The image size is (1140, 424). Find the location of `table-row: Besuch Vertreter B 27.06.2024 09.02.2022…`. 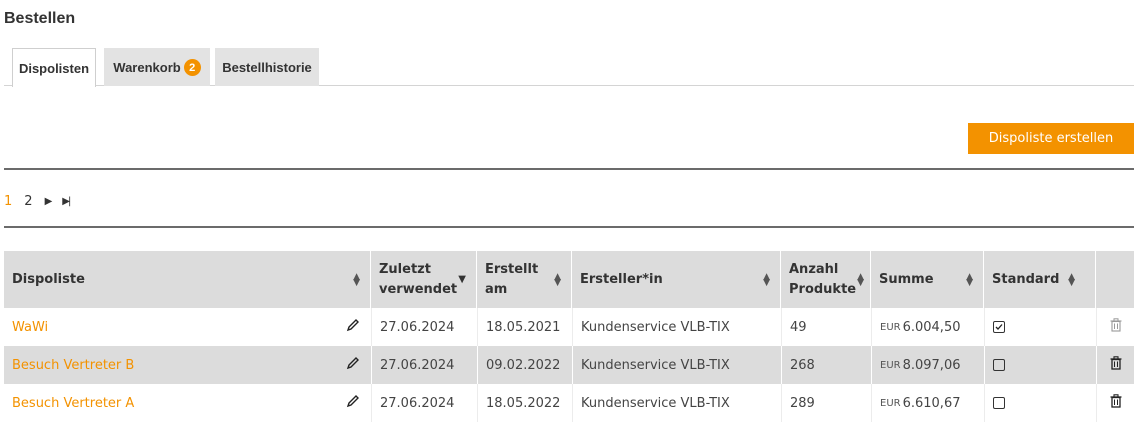

table-row: Besuch Vertreter B 27.06.2024 09.02.2022… is located at coordinates (569, 365).